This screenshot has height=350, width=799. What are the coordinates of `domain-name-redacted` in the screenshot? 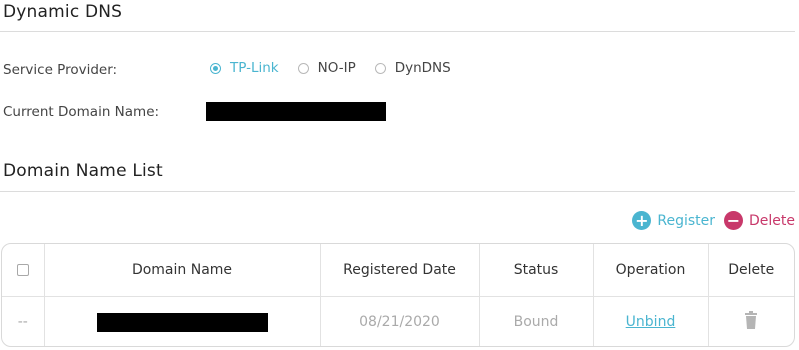 It's located at (182, 322).